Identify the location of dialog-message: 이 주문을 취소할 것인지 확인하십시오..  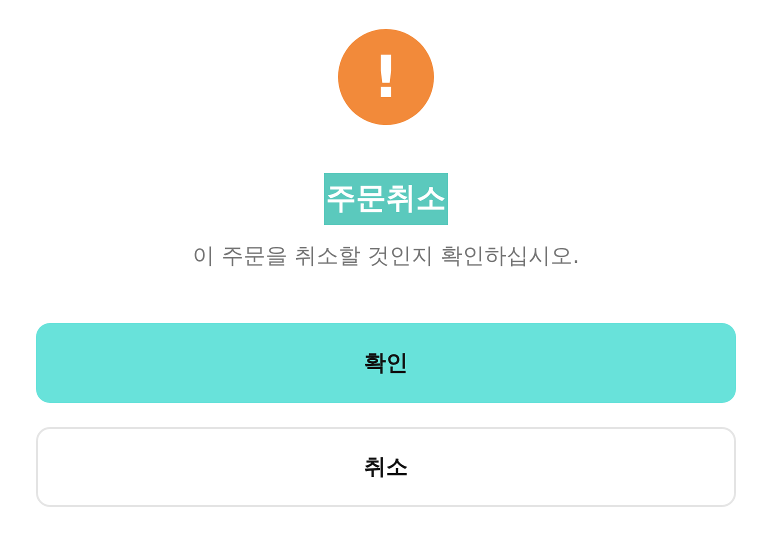
(386, 257).